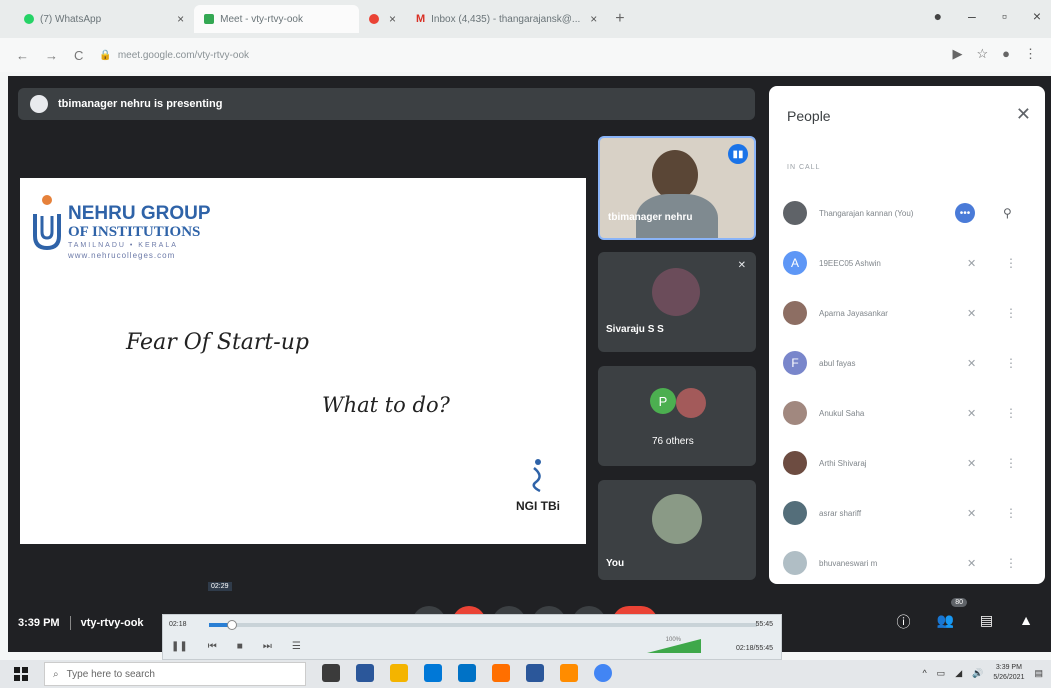  I want to click on chrome-icon, so click(603, 673).